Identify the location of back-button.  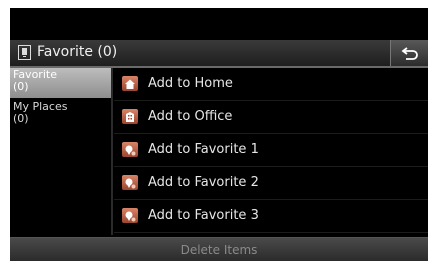
(409, 53).